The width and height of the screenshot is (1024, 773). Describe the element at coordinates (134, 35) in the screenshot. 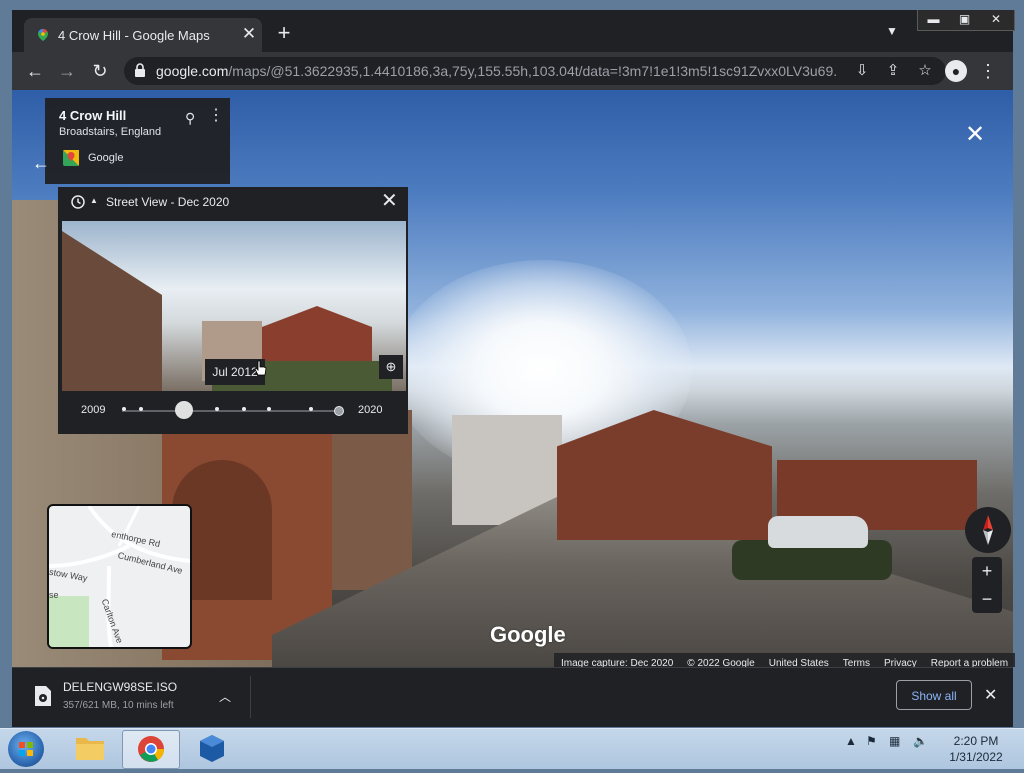

I see `tab-title: 4 Crow Hill - Google Maps` at that location.